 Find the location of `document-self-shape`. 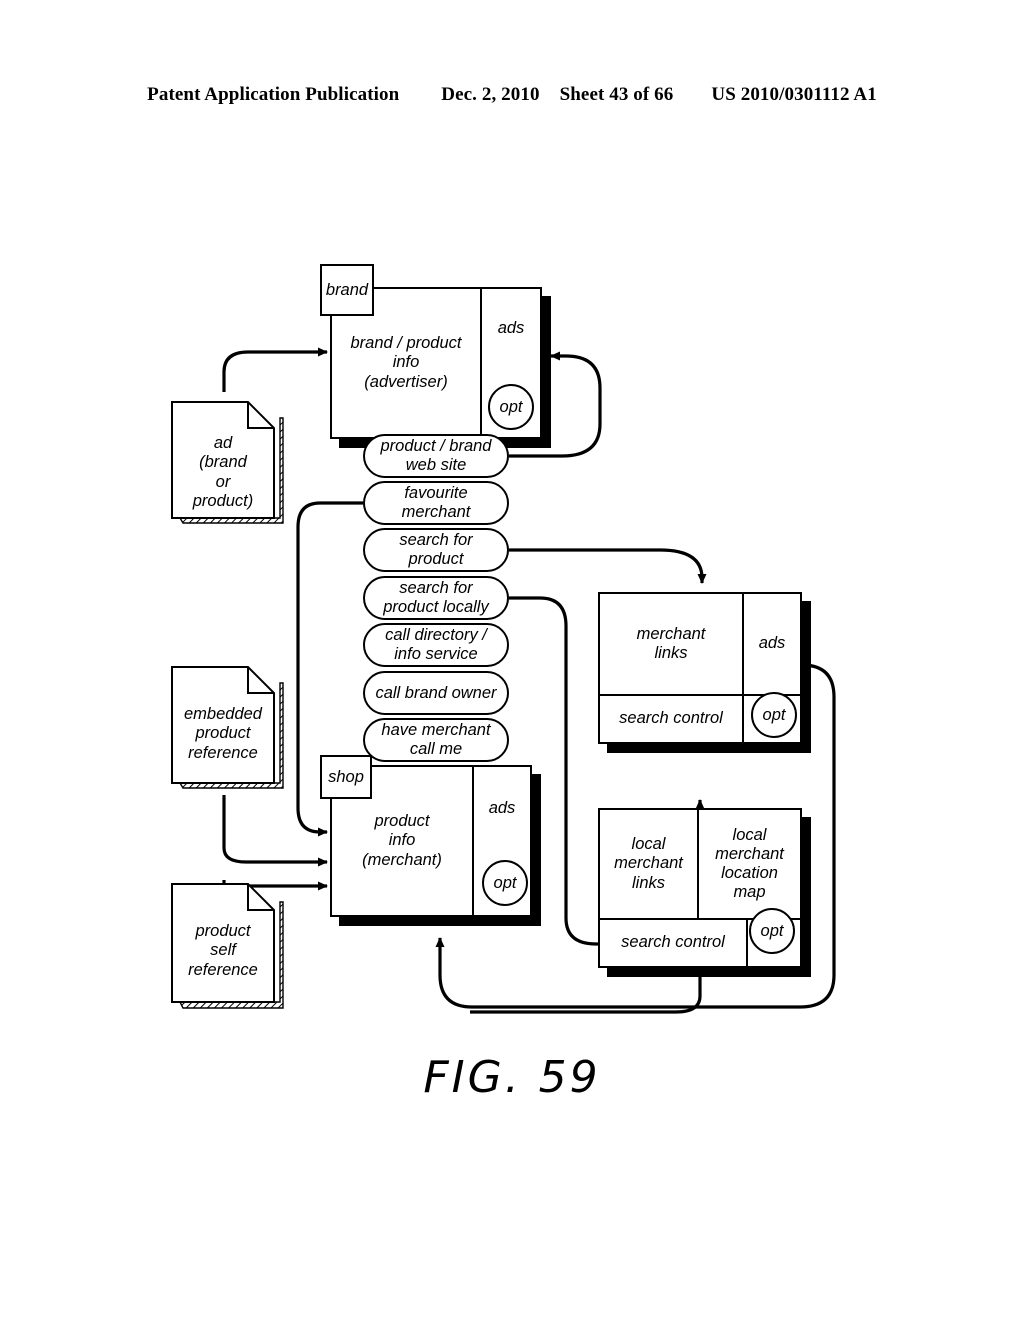

document-self-shape is located at coordinates (227, 946).